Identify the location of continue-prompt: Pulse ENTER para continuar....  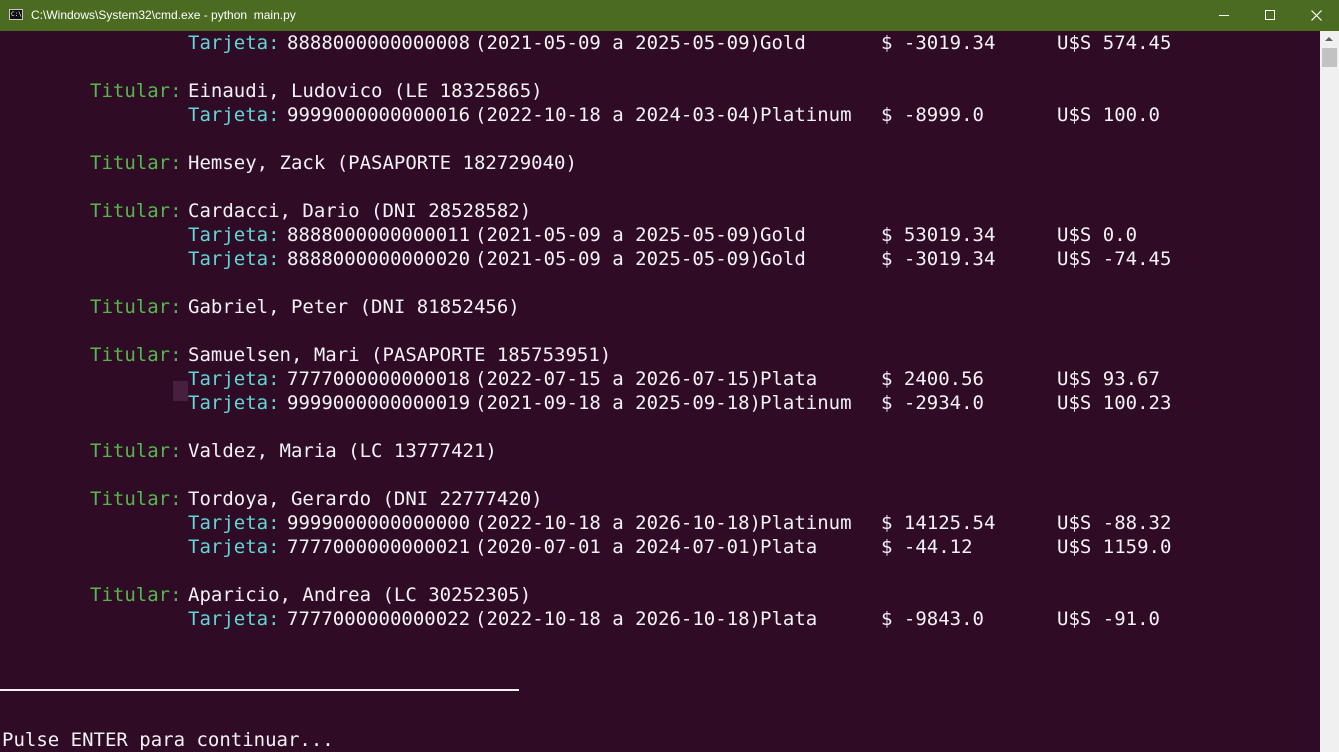
(168, 740).